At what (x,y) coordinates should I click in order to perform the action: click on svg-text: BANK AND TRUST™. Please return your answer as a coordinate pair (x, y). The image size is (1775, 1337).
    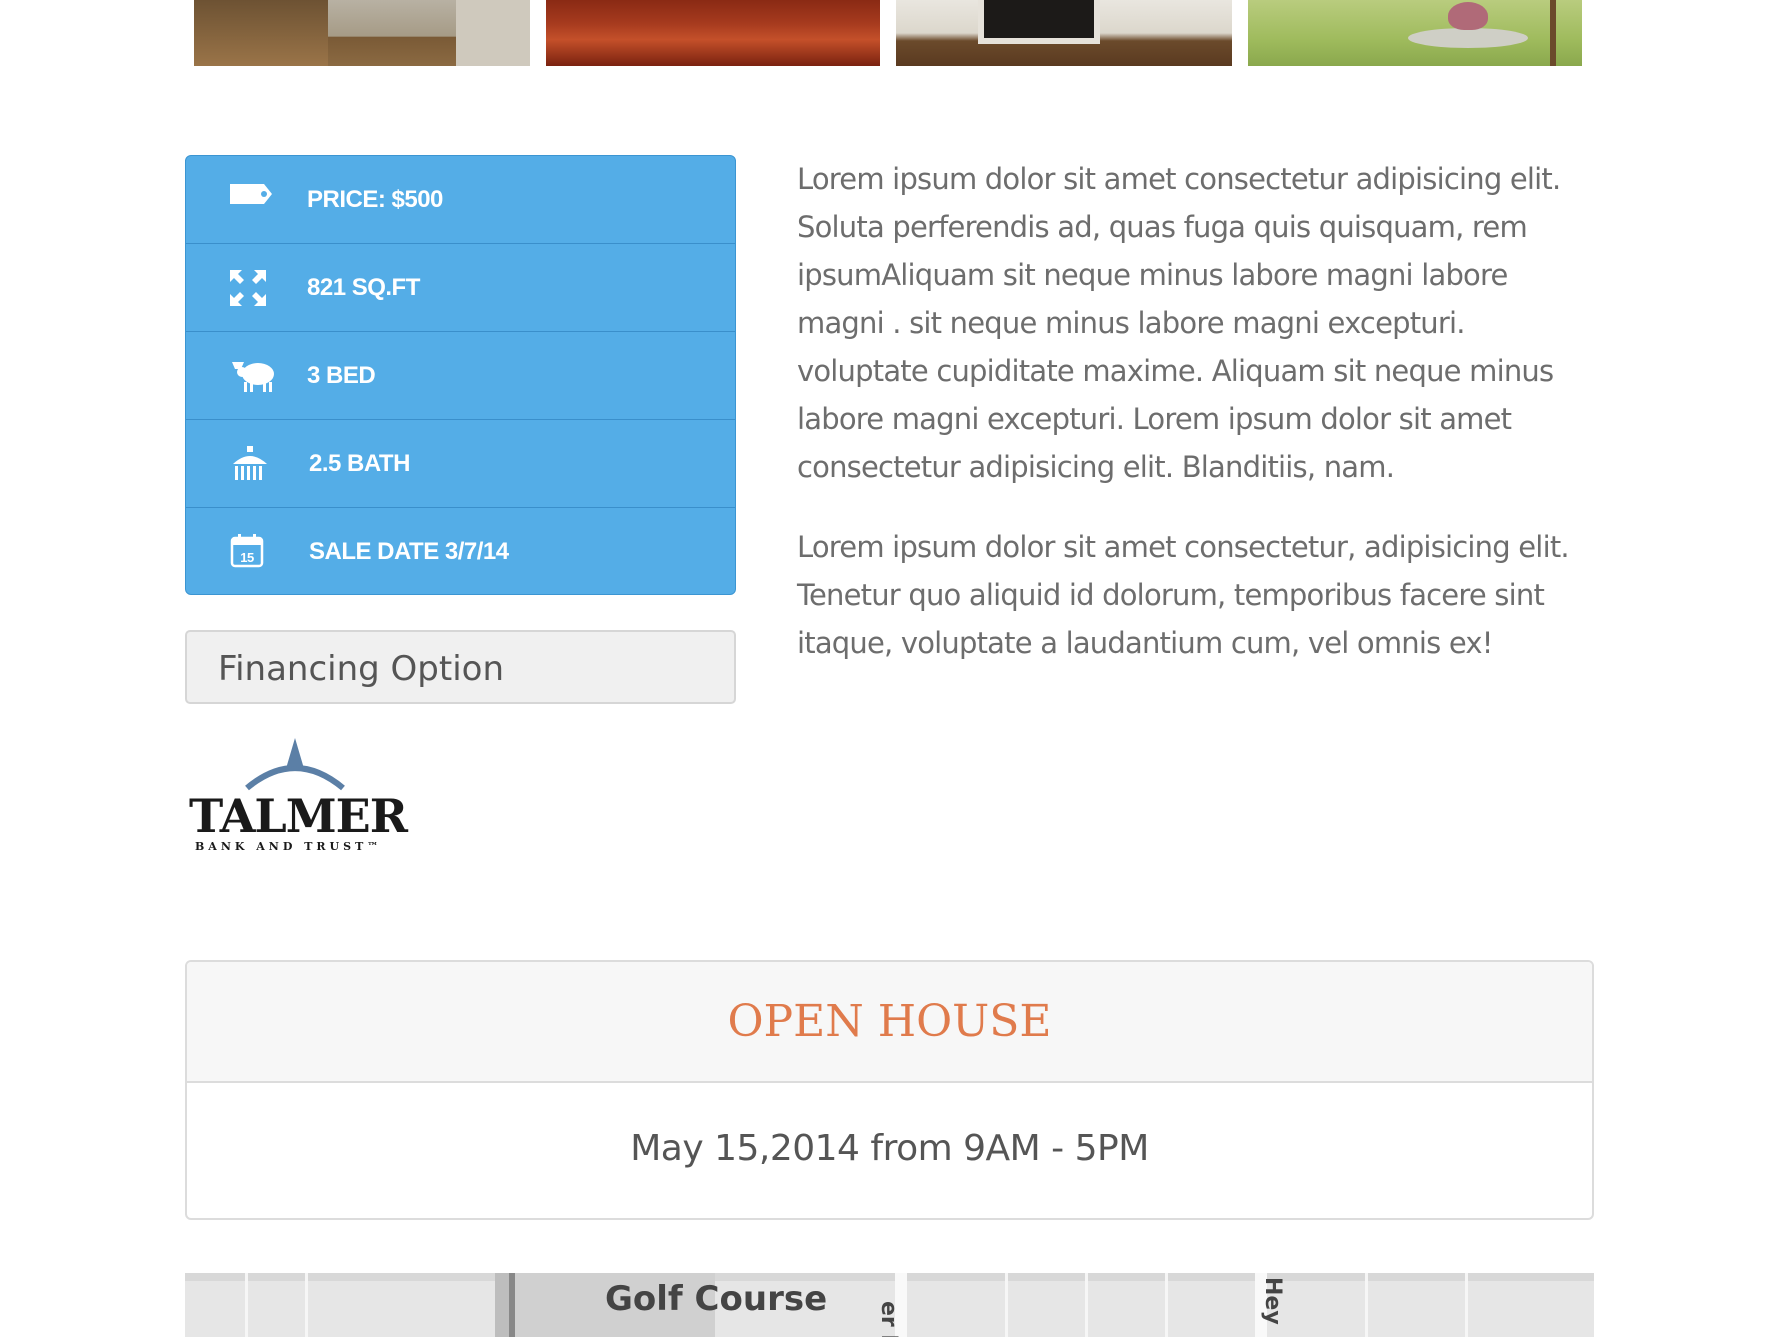
    Looking at the image, I should click on (288, 846).